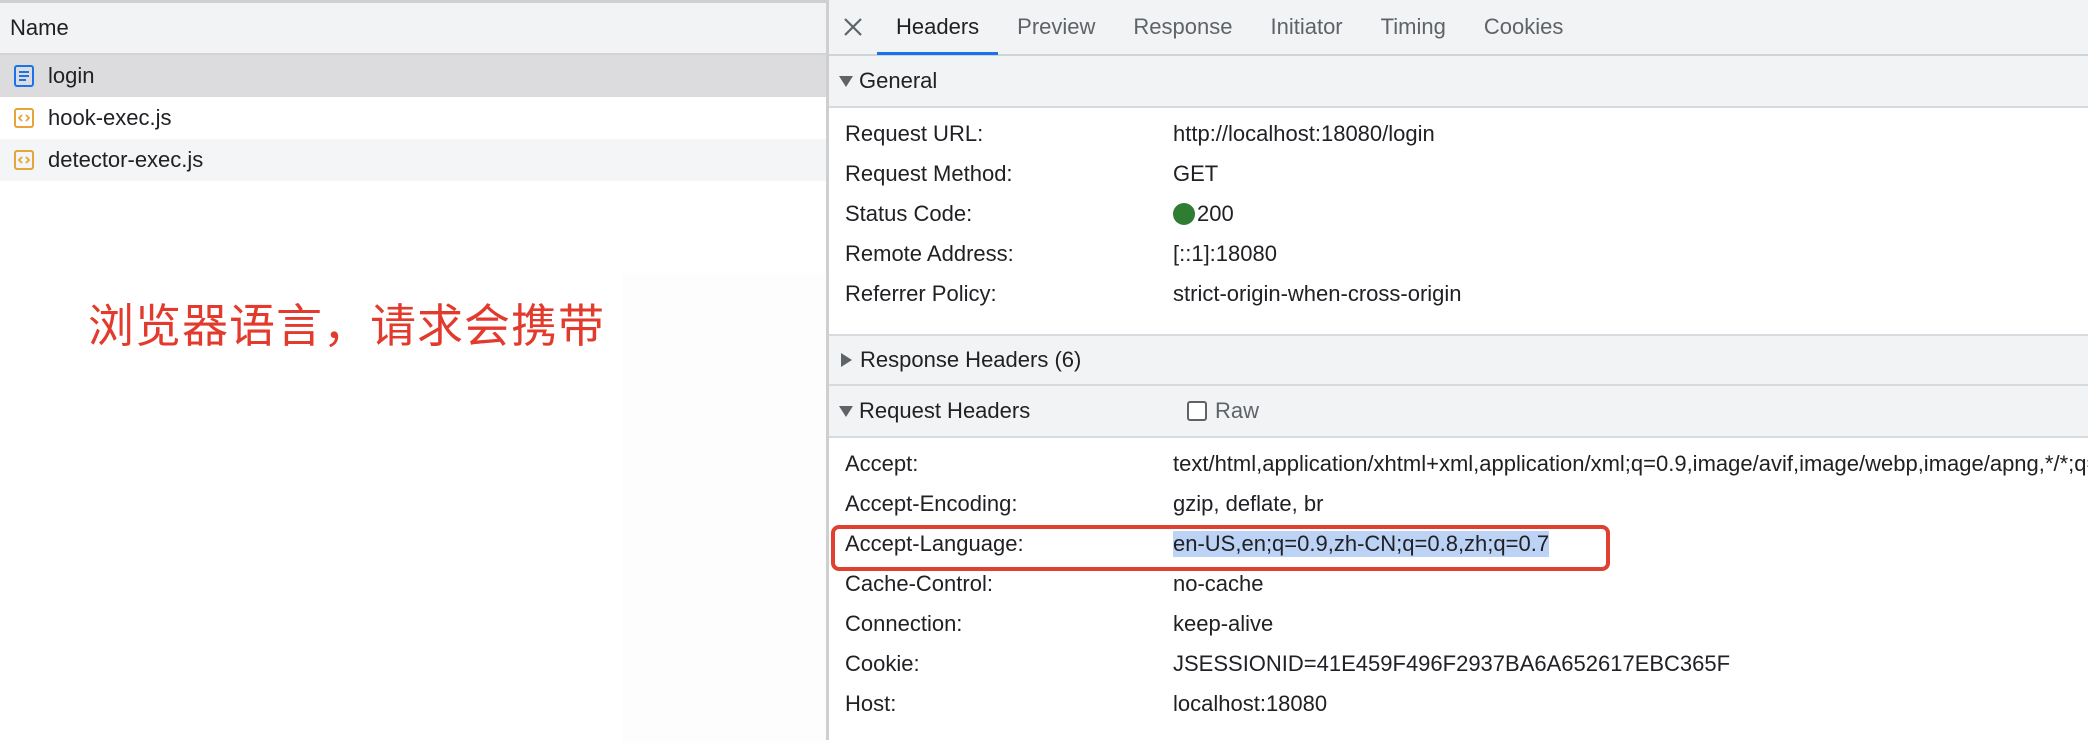 The image size is (2088, 743). I want to click on header-key: Accept-Encoding:, so click(931, 503).